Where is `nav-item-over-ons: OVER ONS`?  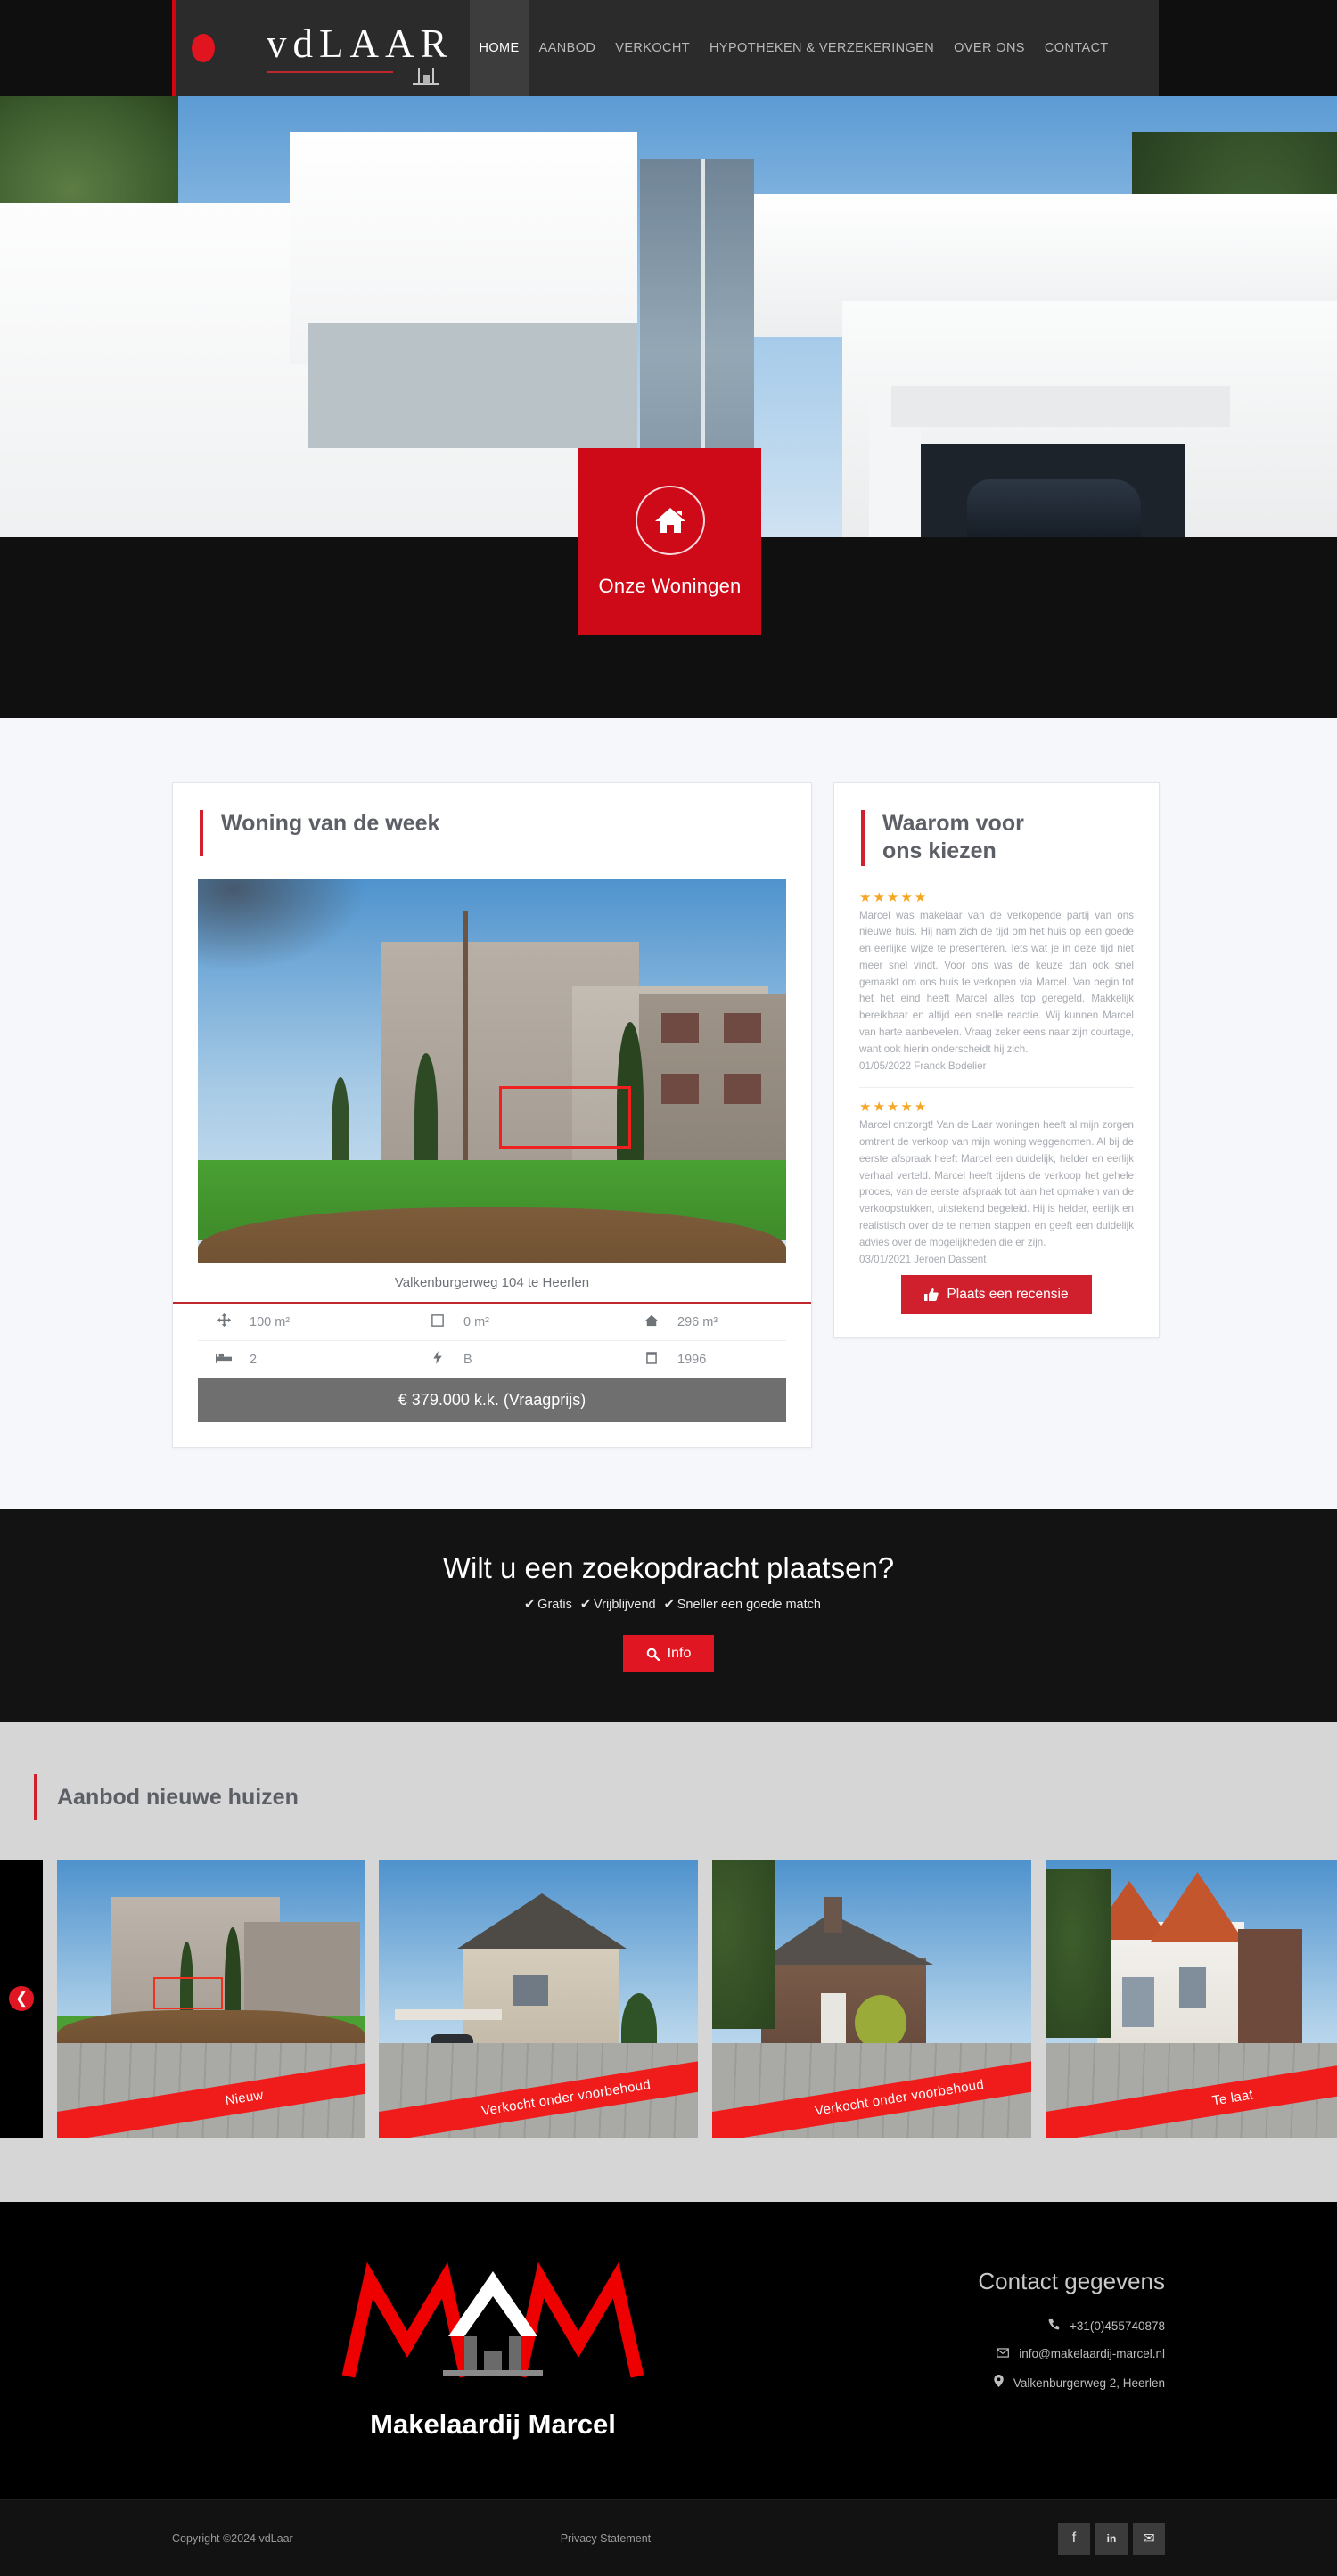
nav-item-over-ons: OVER ONS is located at coordinates (989, 48).